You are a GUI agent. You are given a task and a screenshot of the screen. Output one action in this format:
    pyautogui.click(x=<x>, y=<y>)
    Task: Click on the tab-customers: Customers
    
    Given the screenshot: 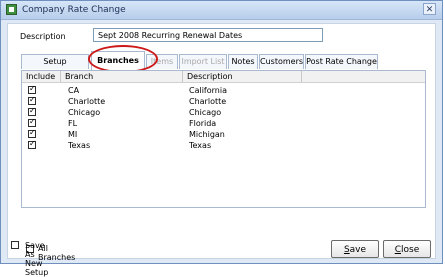 What is the action you would take?
    pyautogui.click(x=281, y=61)
    